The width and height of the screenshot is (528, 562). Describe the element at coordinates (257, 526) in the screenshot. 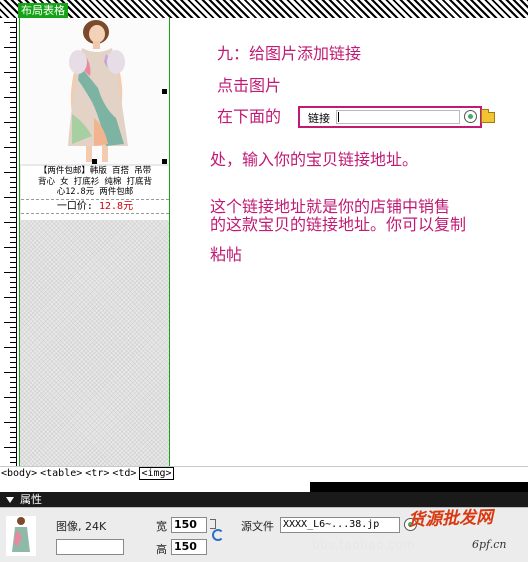

I see `source-label: 源文件` at that location.